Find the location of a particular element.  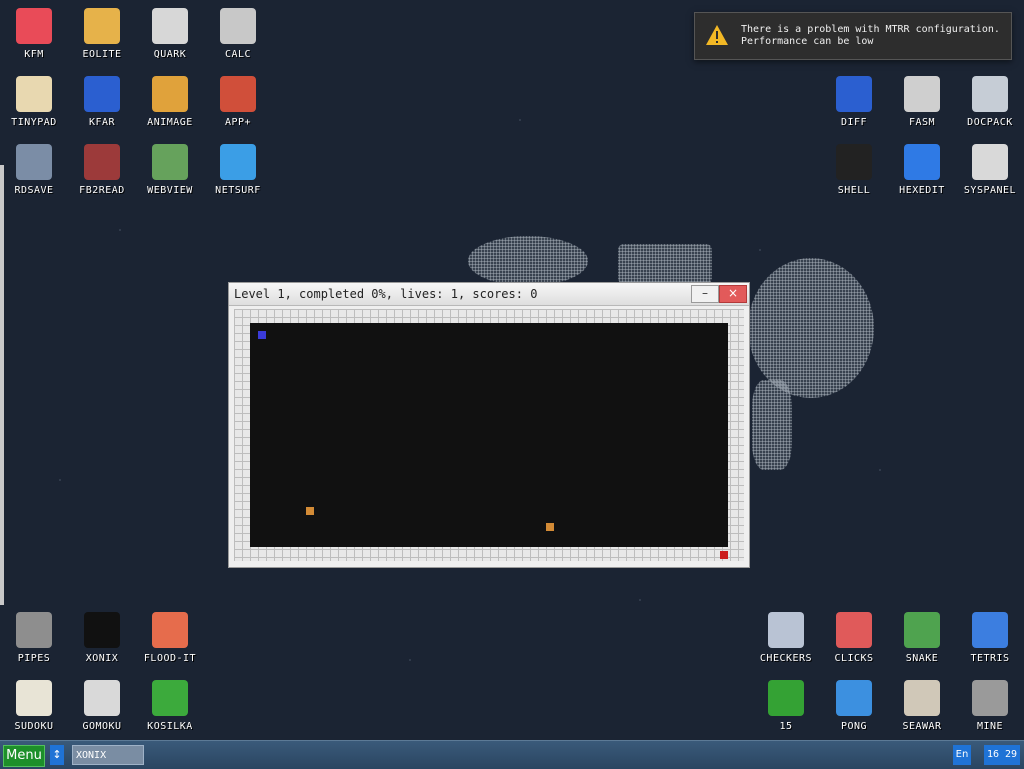

desktop-icon-15: 15 is located at coordinates (786, 705).